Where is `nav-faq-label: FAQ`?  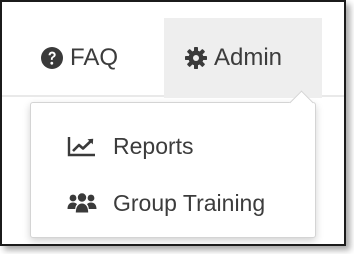
nav-faq-label: FAQ is located at coordinates (94, 57).